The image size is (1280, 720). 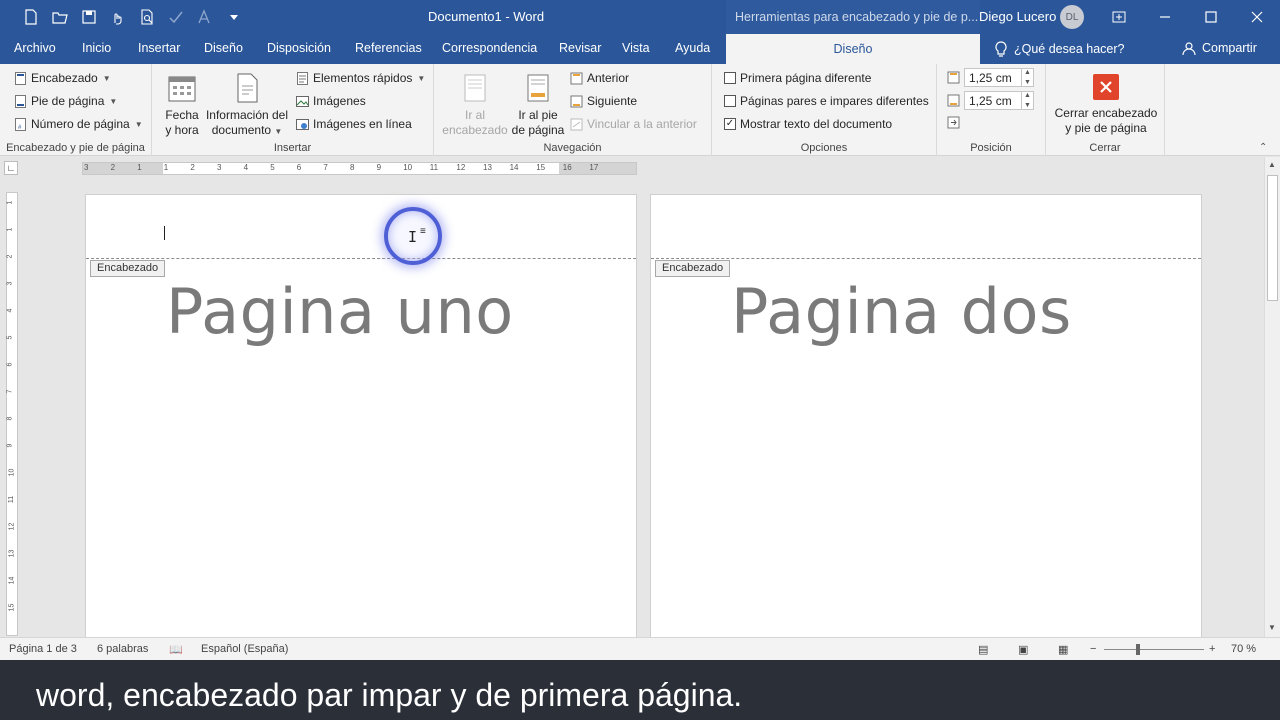 I want to click on insert-alignment-tab-button, so click(x=953, y=122).